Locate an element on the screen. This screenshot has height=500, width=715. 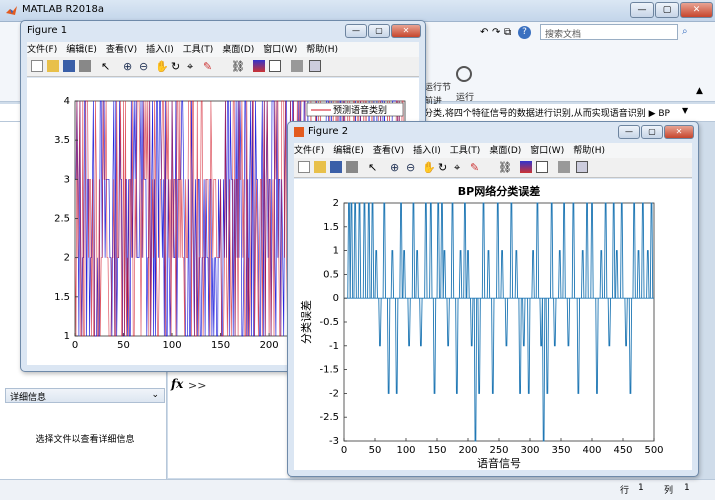
figure-1-maximize-button: ▢ is located at coordinates (379, 31).